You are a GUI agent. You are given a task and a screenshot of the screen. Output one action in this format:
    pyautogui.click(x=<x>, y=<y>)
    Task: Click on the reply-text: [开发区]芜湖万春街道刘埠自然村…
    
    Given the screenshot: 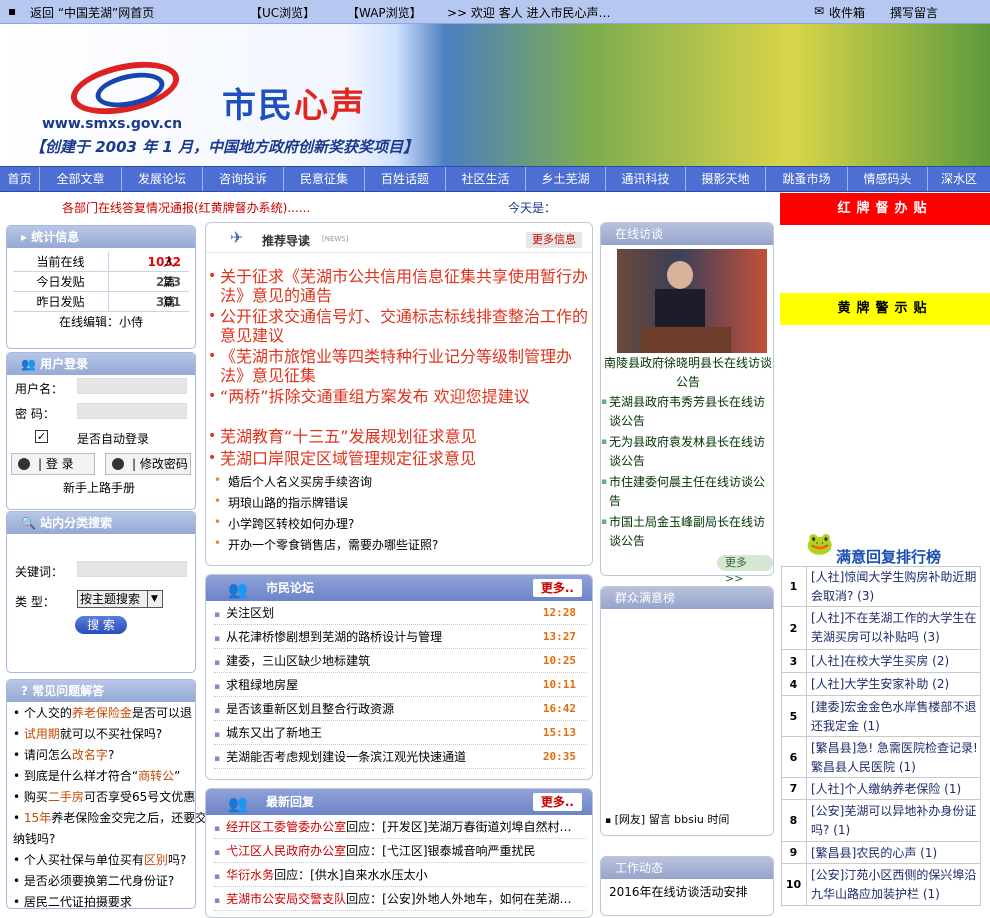 What is the action you would take?
    pyautogui.click(x=477, y=827)
    